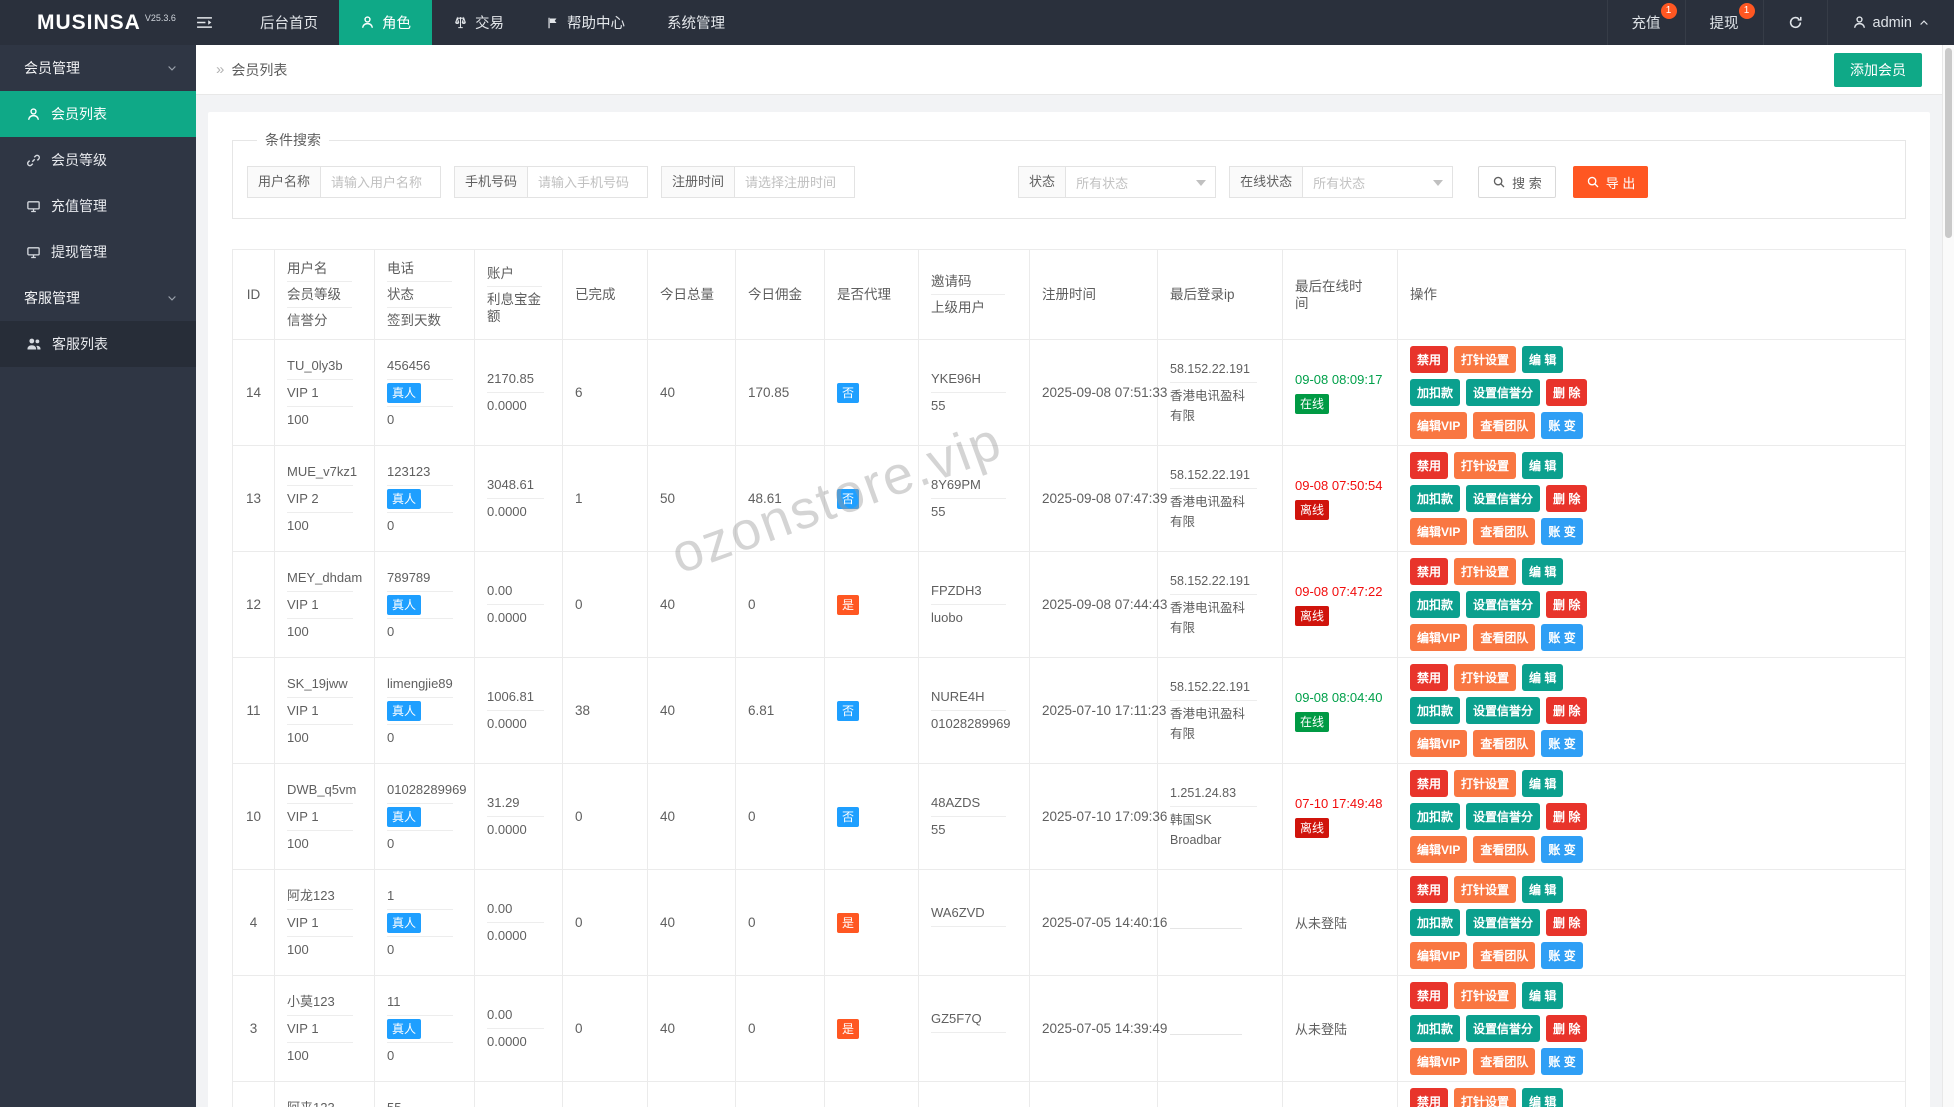 The height and width of the screenshot is (1107, 1954). Describe the element at coordinates (289, 22) in the screenshot. I see `nav-item-home: 后台首页` at that location.